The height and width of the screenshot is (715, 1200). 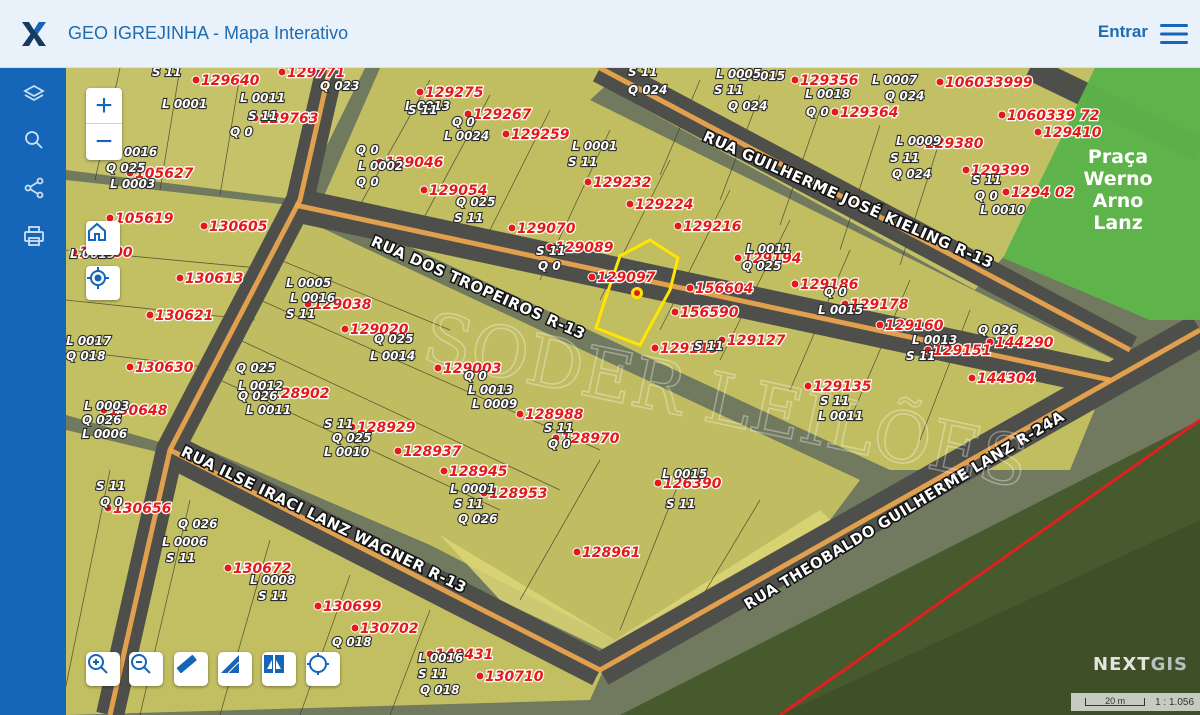 I want to click on home-icon, so click(x=103, y=238).